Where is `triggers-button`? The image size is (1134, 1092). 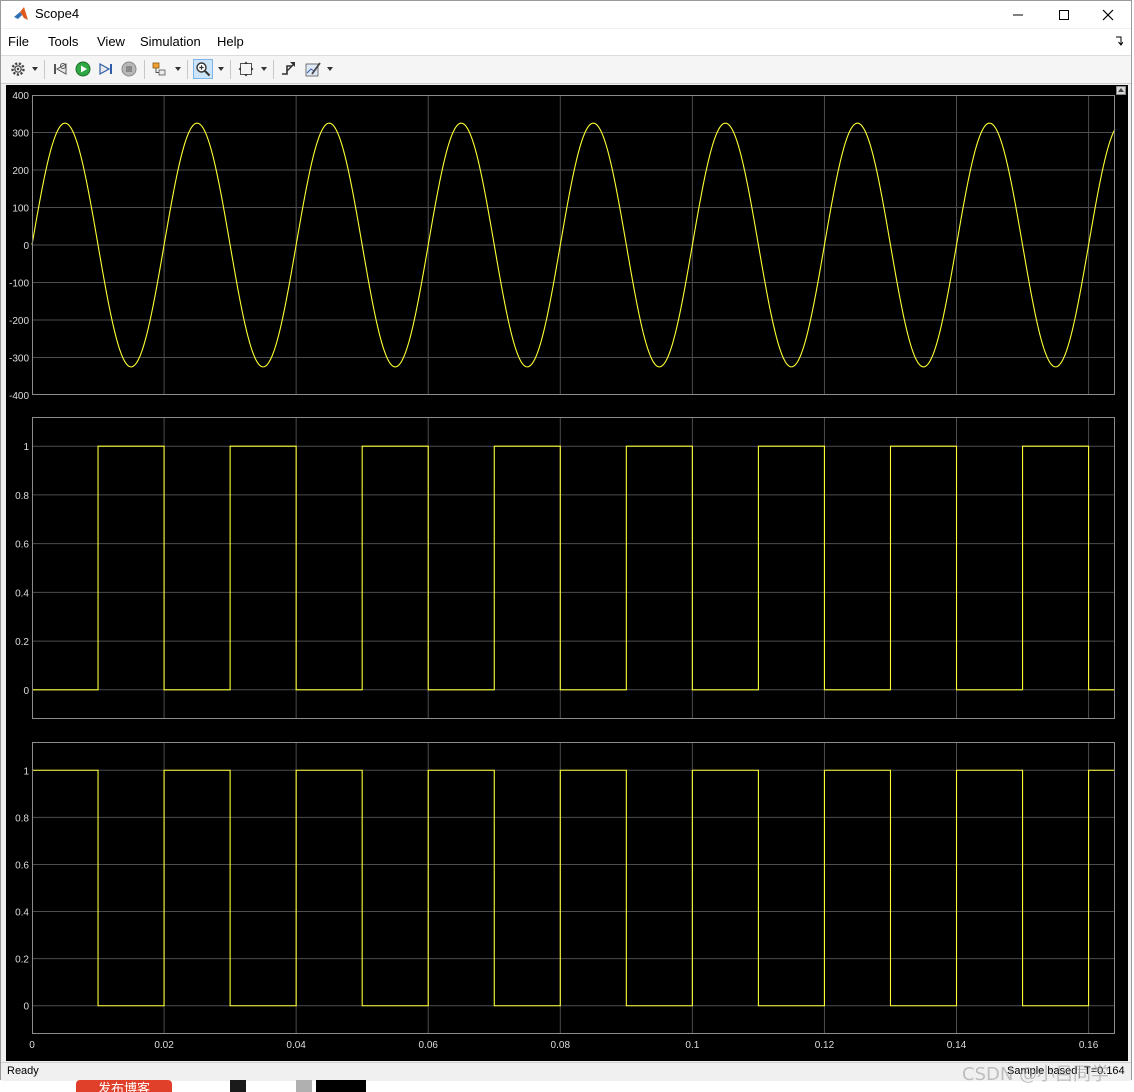
triggers-button is located at coordinates (289, 69).